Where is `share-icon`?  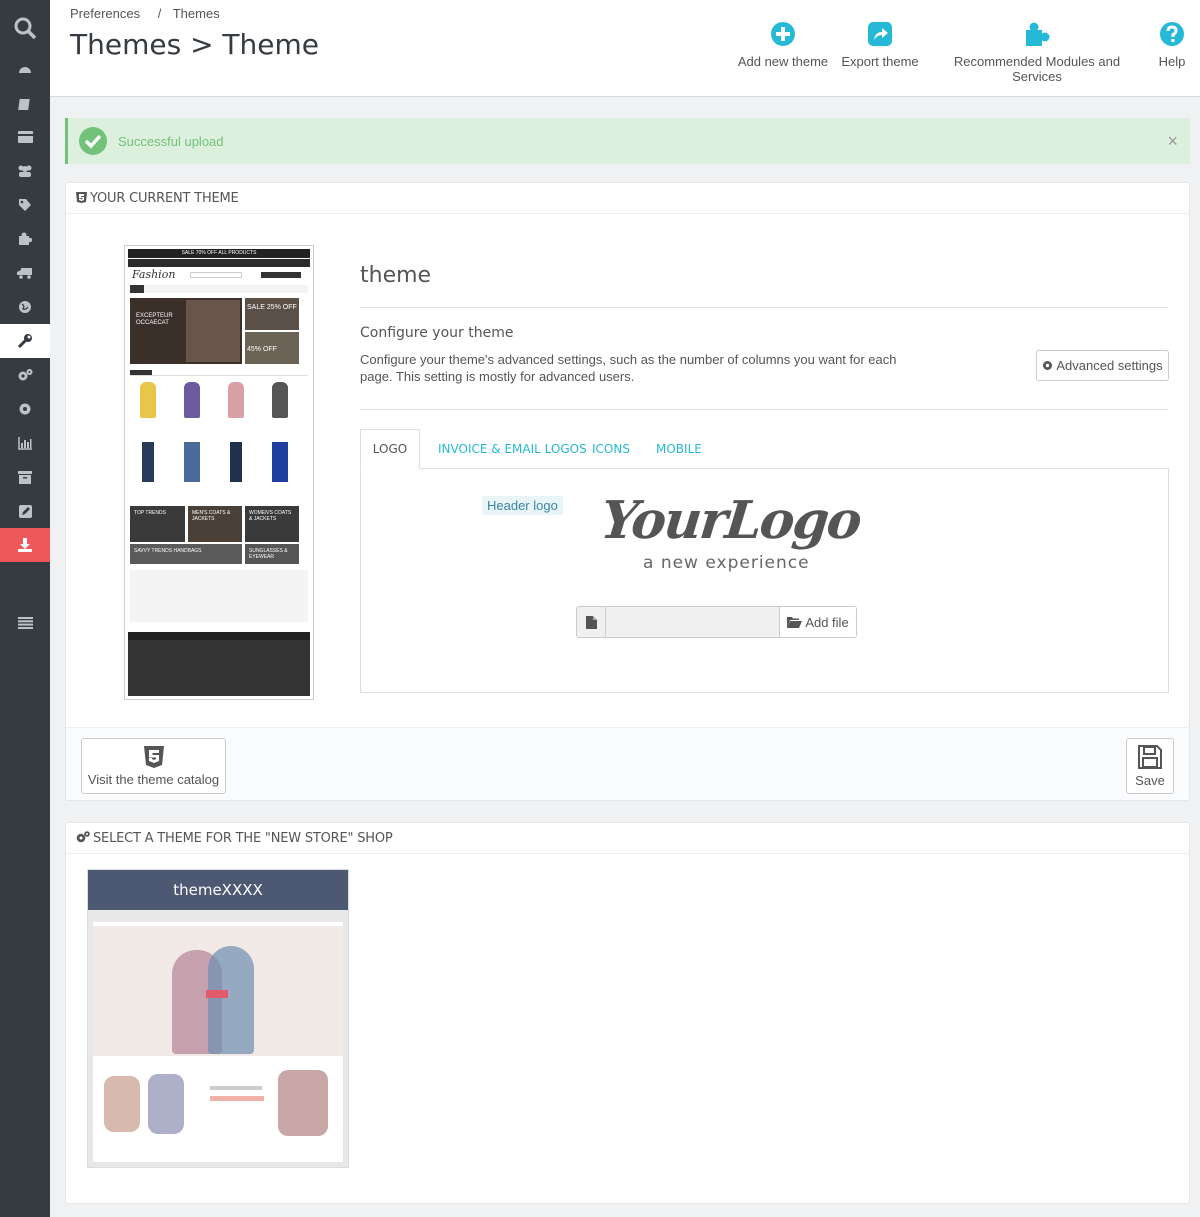 share-icon is located at coordinates (880, 34).